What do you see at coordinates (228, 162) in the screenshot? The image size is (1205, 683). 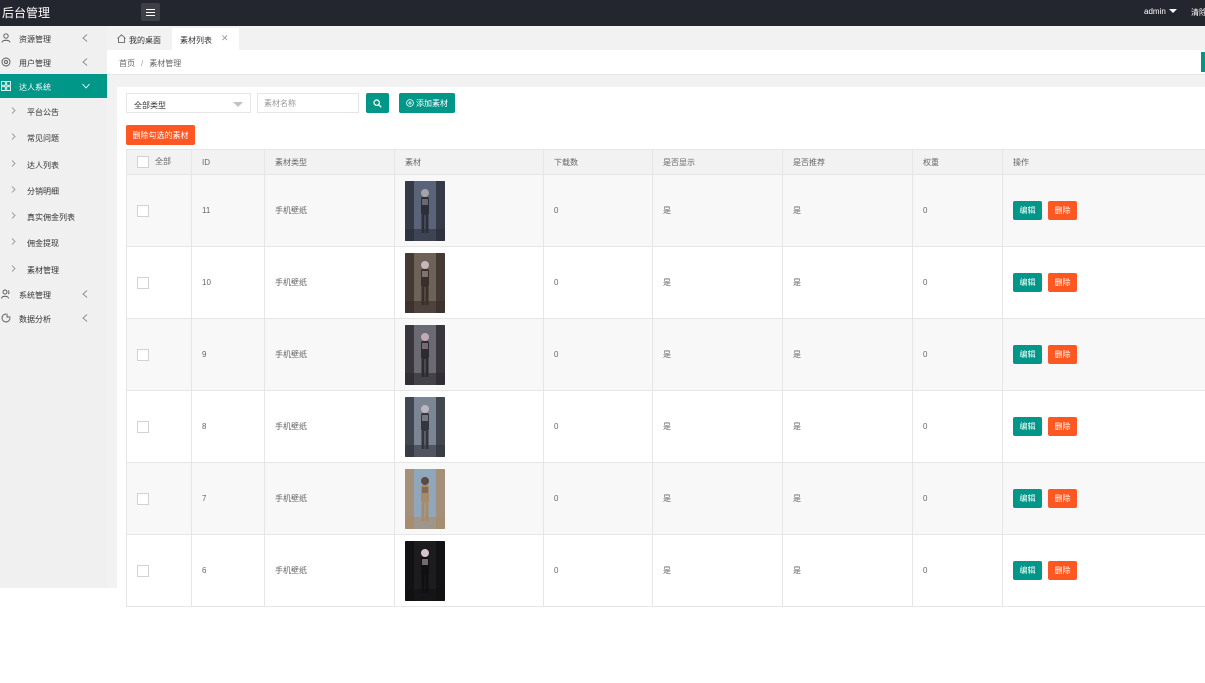 I see `header-id: ID` at bounding box center [228, 162].